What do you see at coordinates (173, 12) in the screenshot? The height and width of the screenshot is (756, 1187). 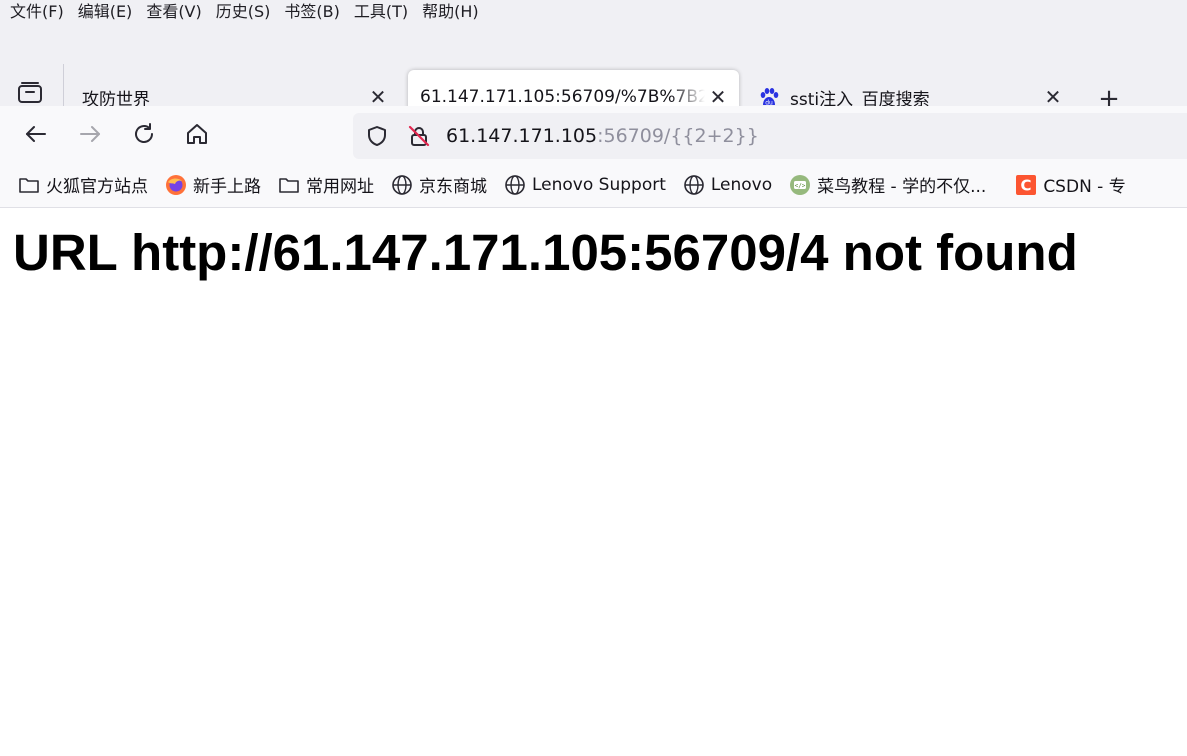 I see `menu-view: 查看(V)` at bounding box center [173, 12].